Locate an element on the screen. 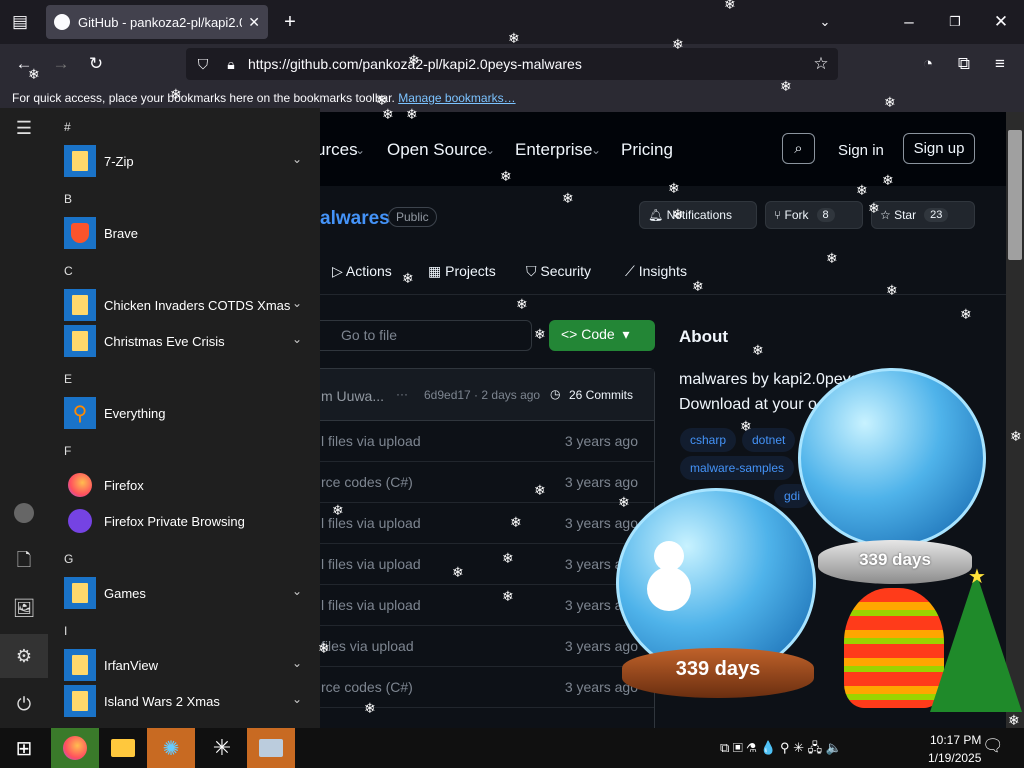 This screenshot has width=1024, height=768. file-explorer-icon is located at coordinates (123, 748).